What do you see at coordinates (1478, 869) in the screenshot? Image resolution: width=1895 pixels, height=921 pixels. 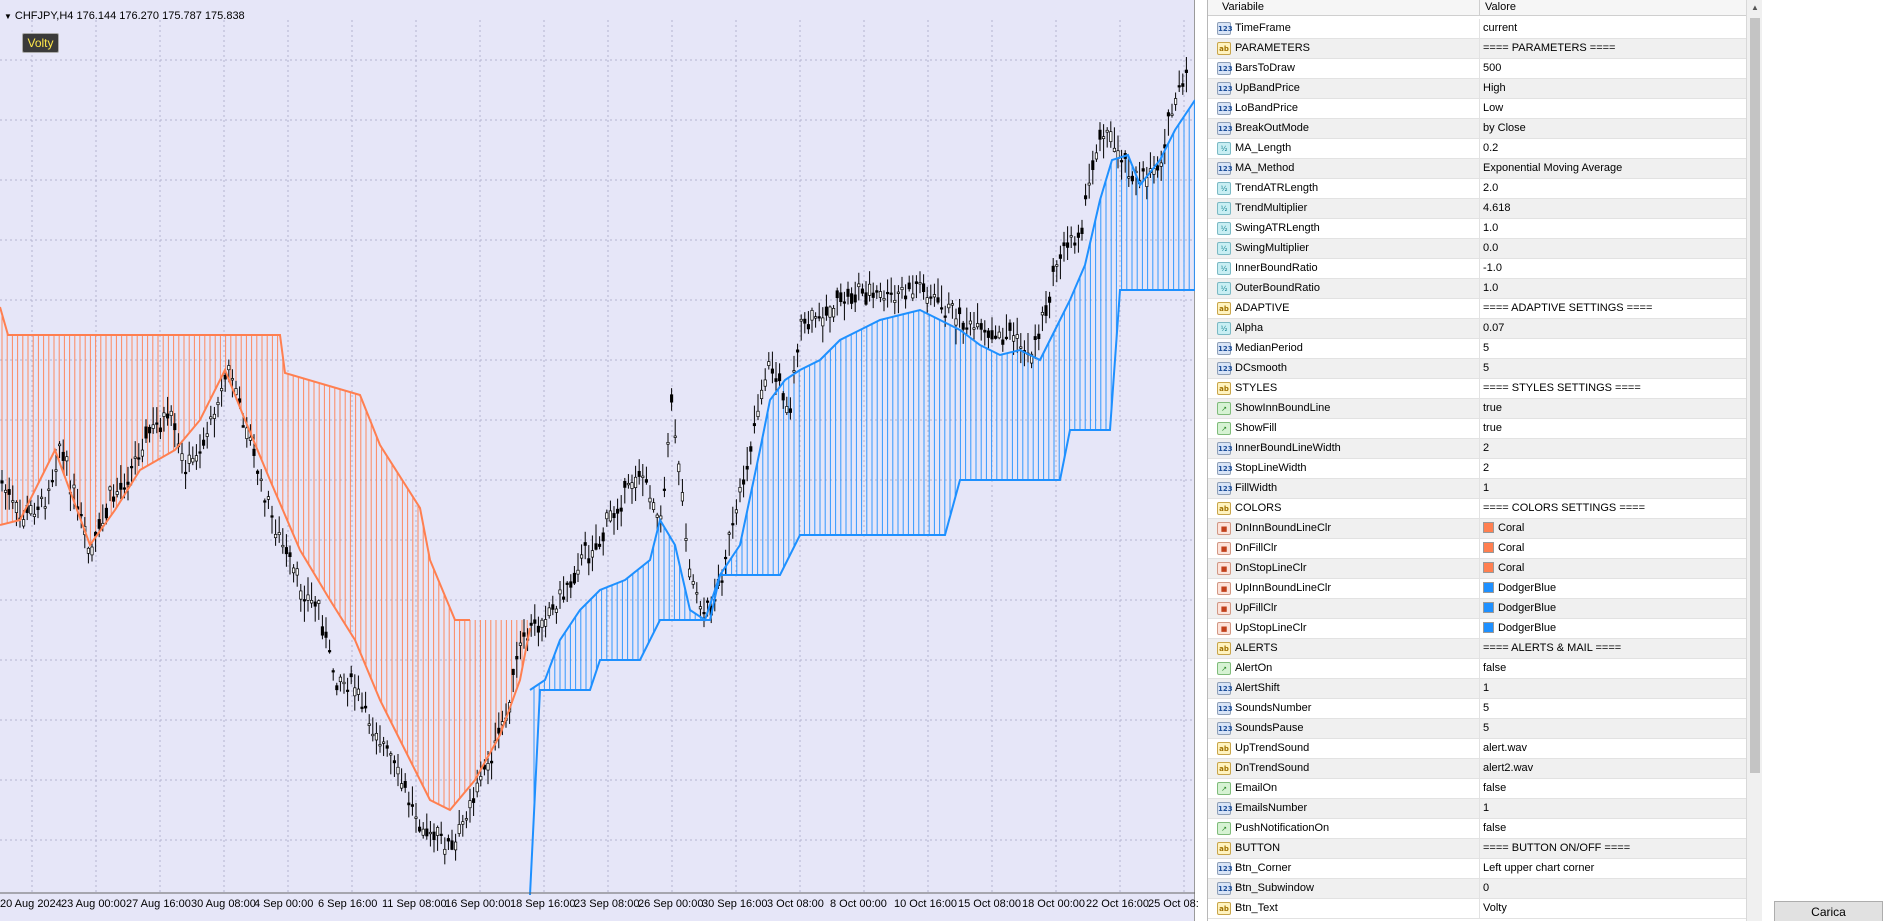 I see `param-row-btn-corner: 123 Btn_Corner Left upper chart corner` at bounding box center [1478, 869].